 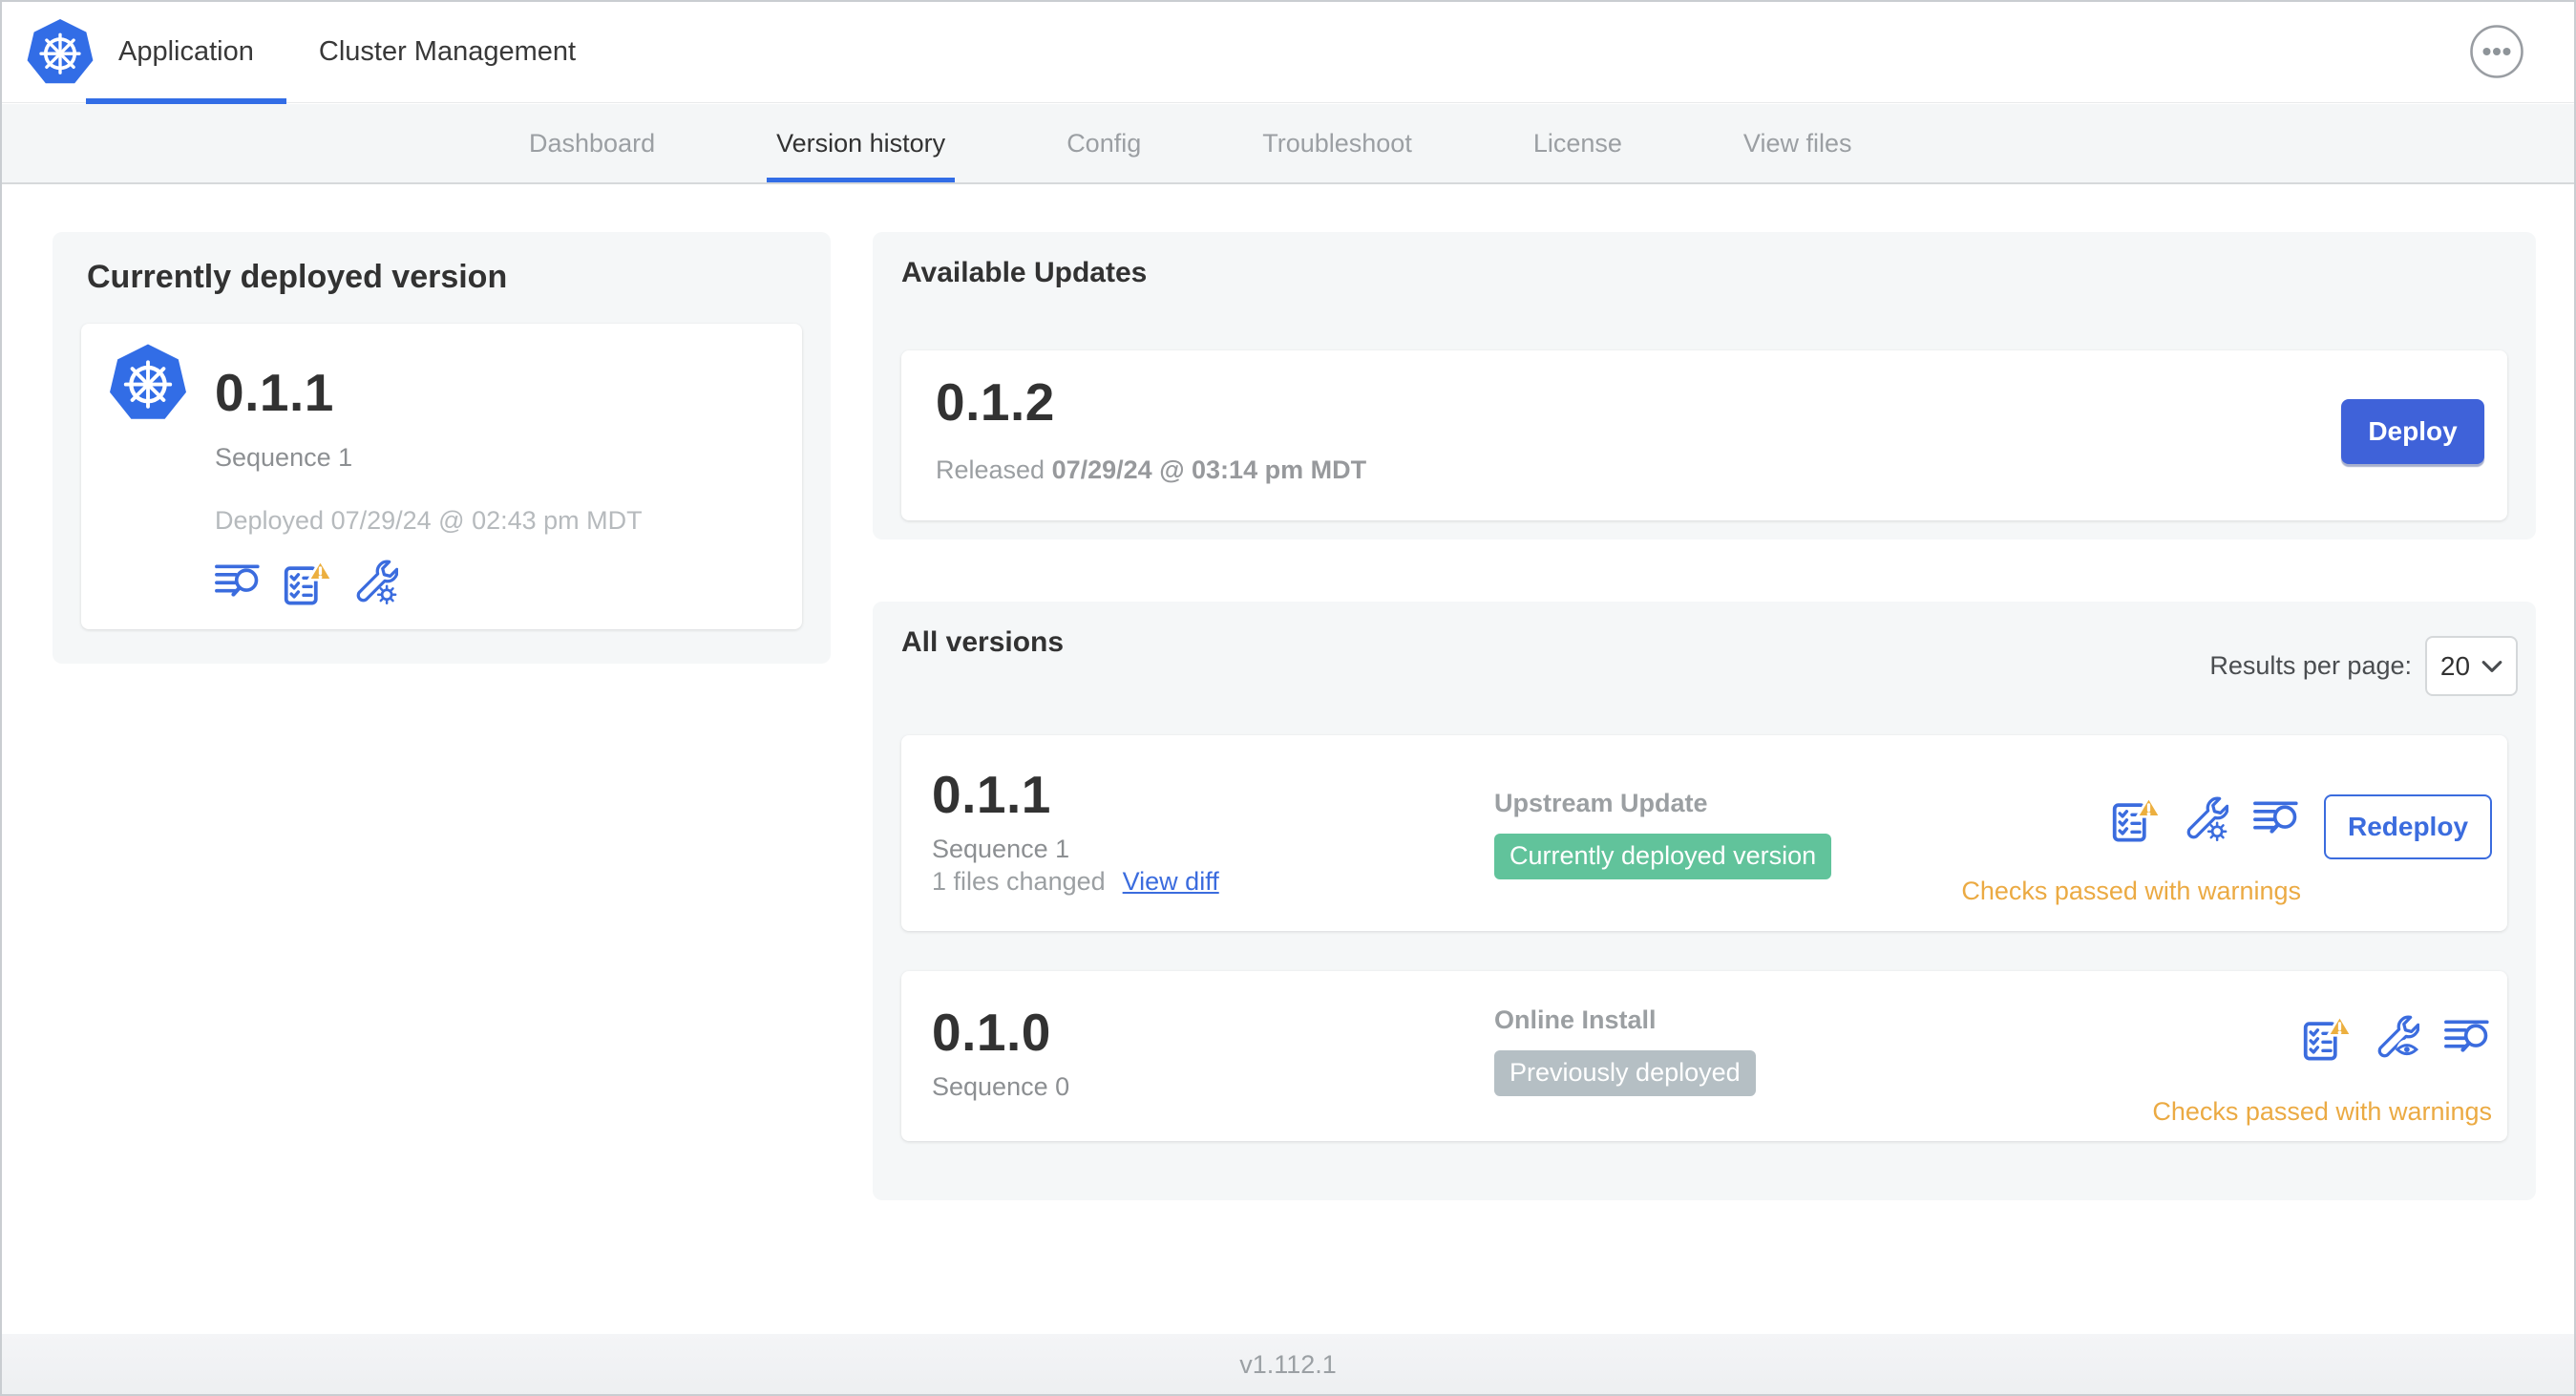 I want to click on tab-cluster-management: Cluster Management, so click(x=447, y=51).